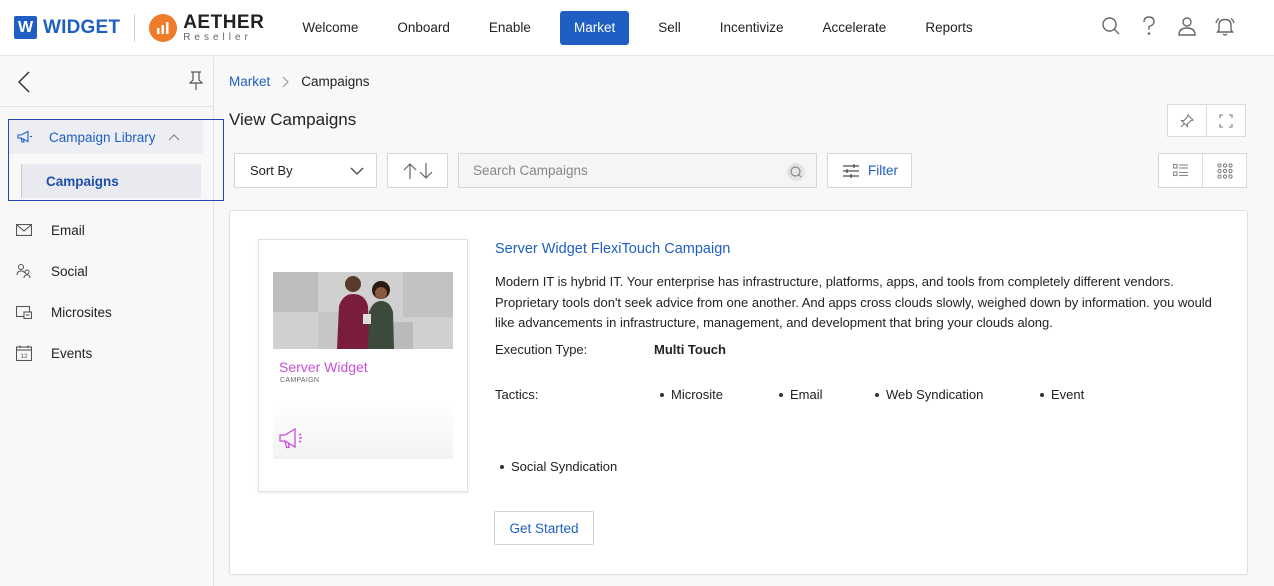 The image size is (1274, 586). Describe the element at coordinates (107, 271) in the screenshot. I see `sidebar-item-social: Social` at that location.